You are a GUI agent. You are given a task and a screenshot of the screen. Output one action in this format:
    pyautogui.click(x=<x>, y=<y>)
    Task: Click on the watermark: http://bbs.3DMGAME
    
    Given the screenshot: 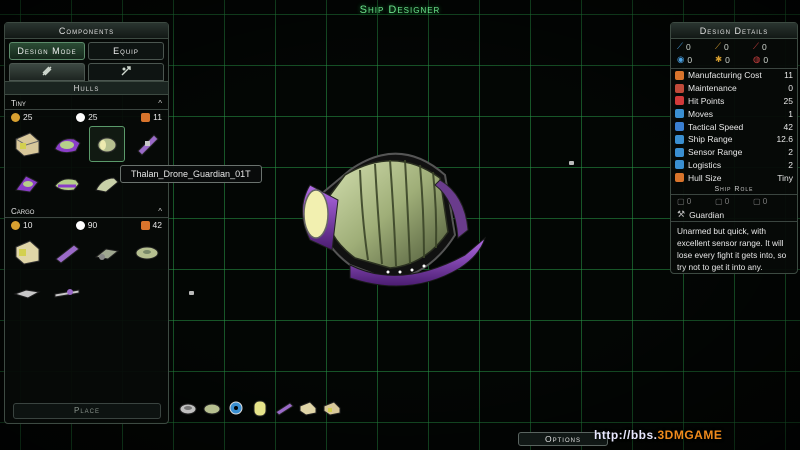 What is the action you would take?
    pyautogui.click(x=658, y=435)
    